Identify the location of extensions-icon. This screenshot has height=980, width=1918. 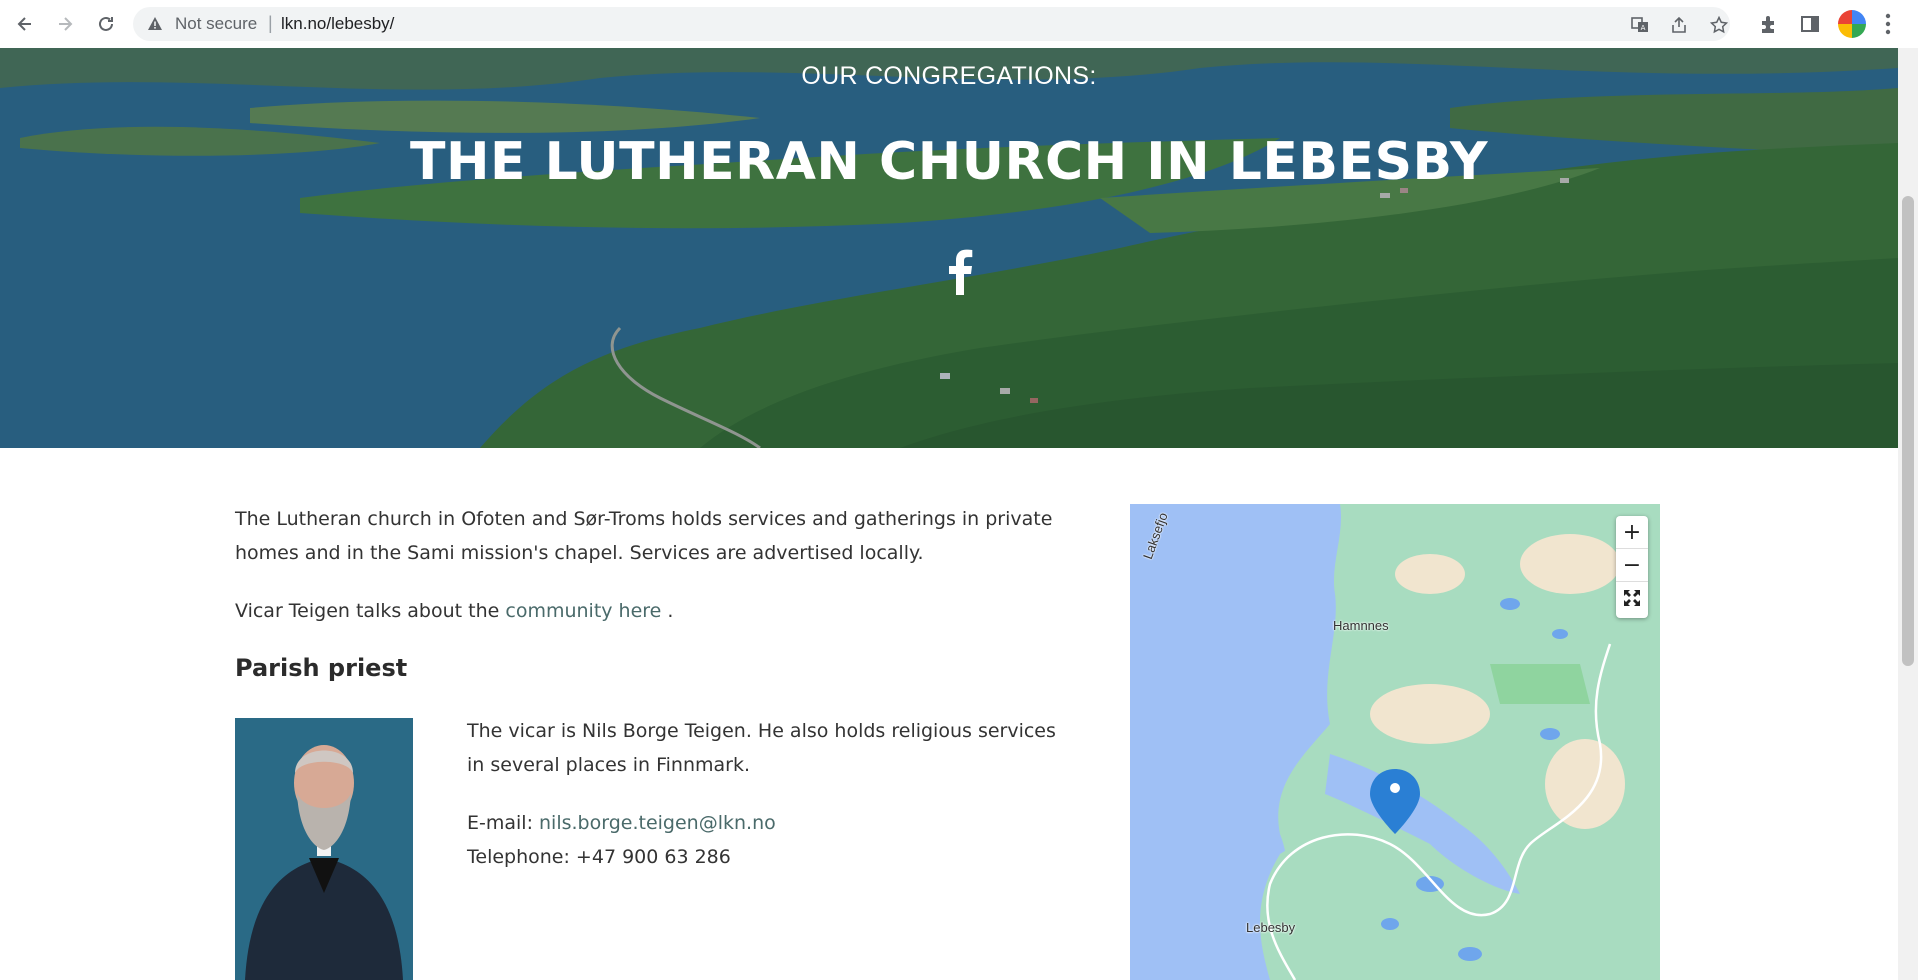
(1769, 24).